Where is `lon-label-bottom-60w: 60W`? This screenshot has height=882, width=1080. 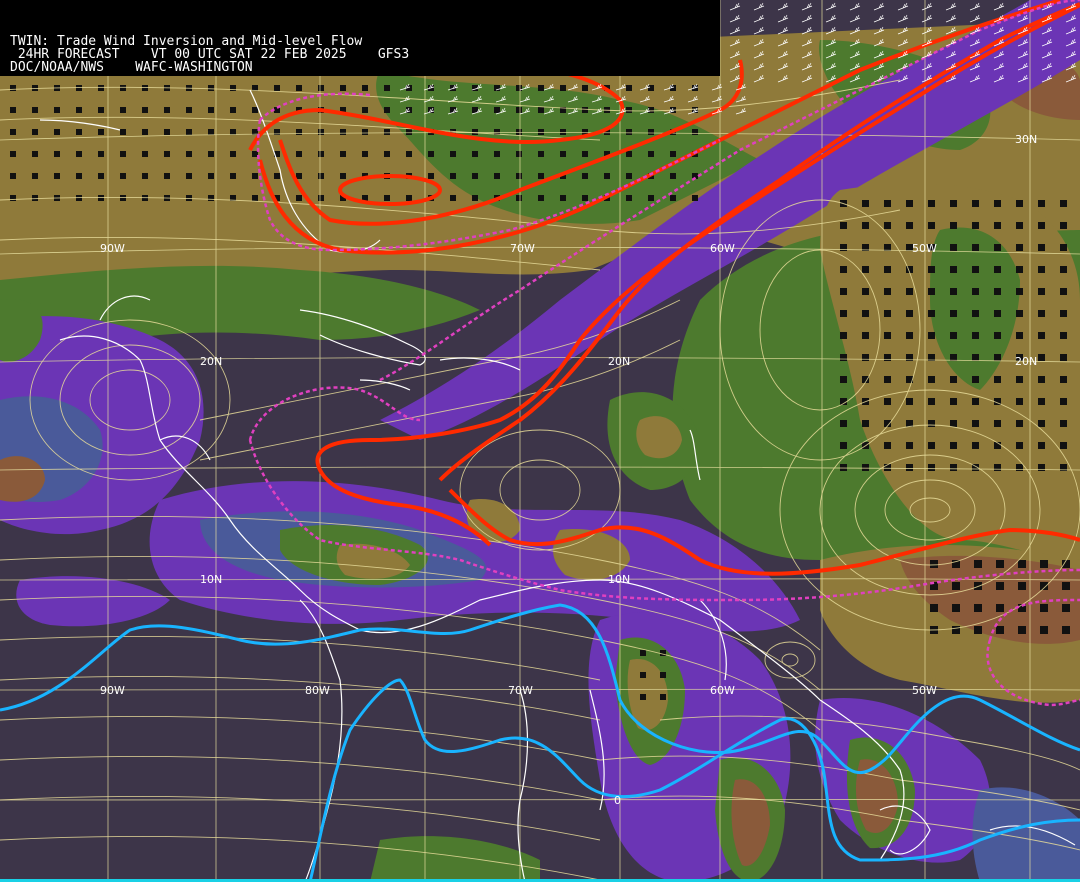 lon-label-bottom-60w: 60W is located at coordinates (722, 690).